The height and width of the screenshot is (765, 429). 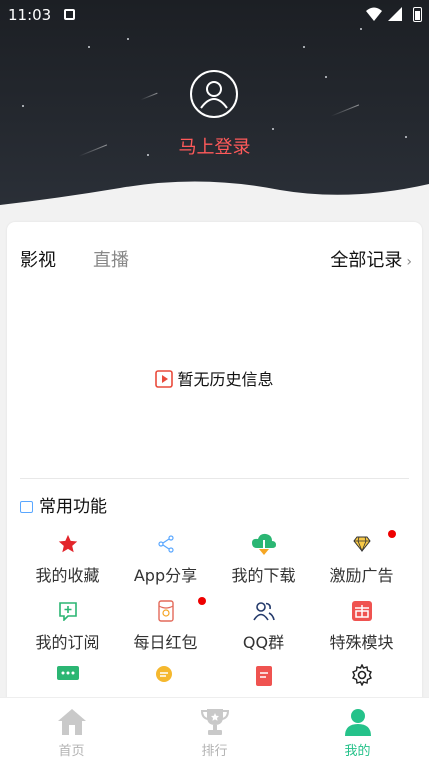 What do you see at coordinates (357, 722) in the screenshot?
I see `profile-icon` at bounding box center [357, 722].